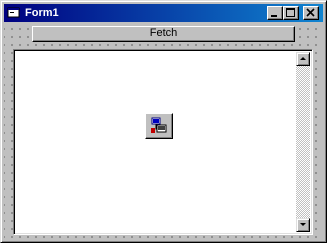 The height and width of the screenshot is (243, 327). I want to click on network-control-icon, so click(159, 126).